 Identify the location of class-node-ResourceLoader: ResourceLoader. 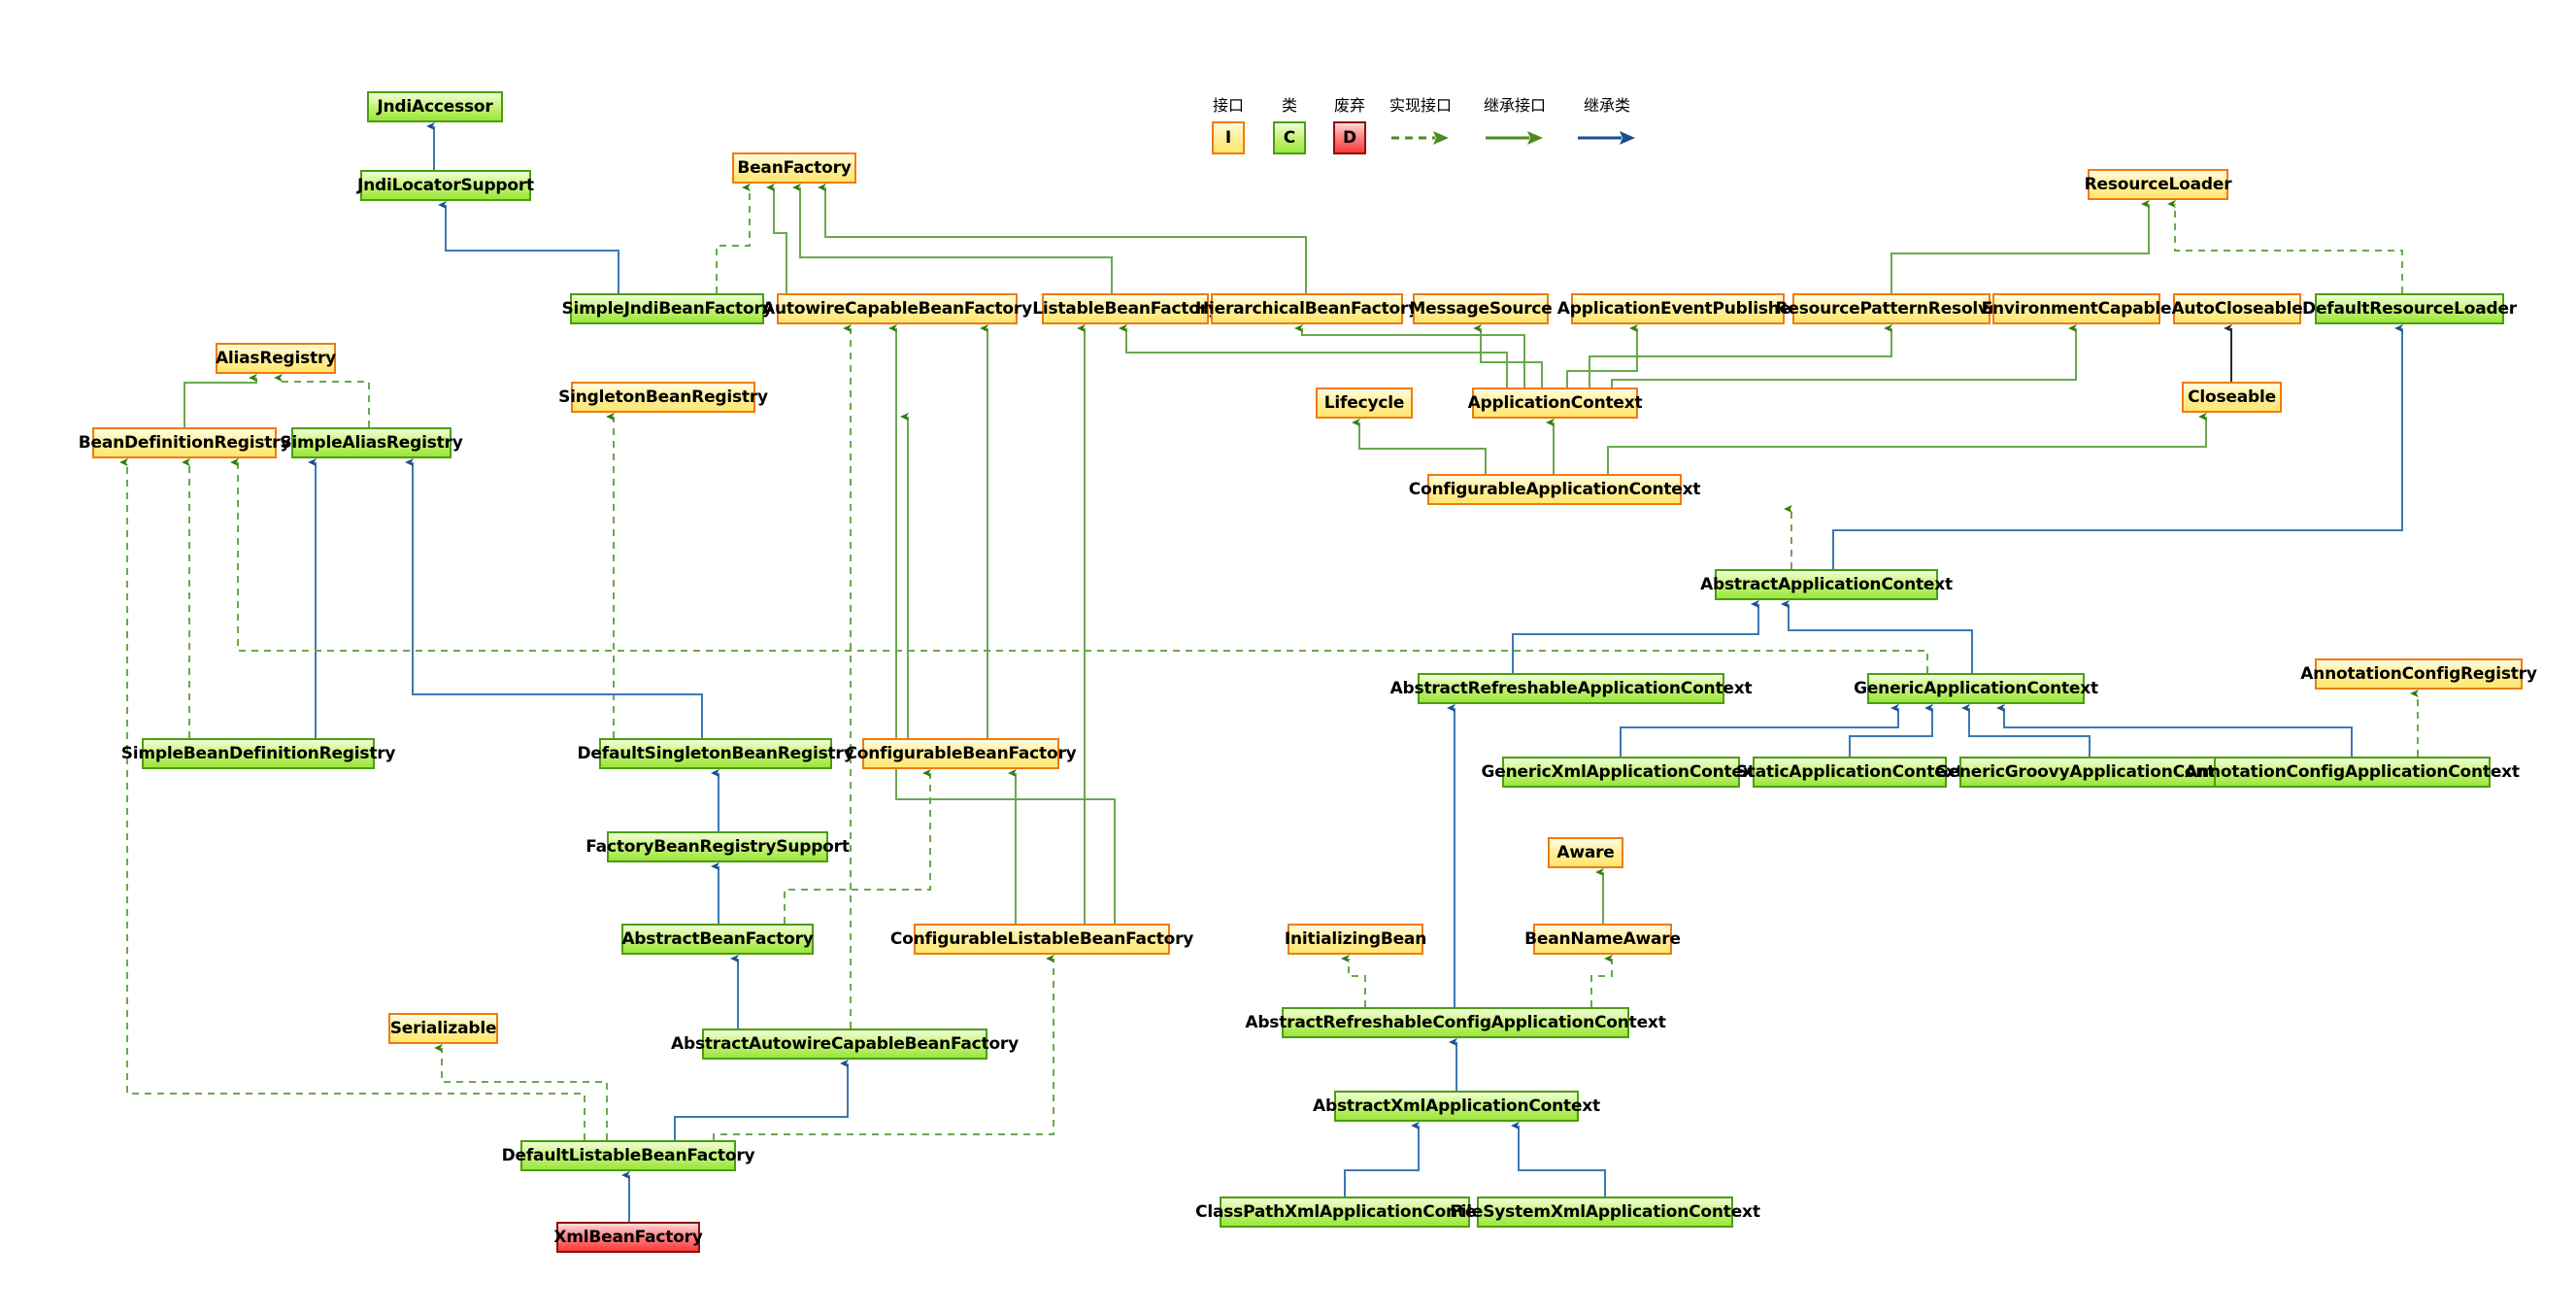
(2159, 185).